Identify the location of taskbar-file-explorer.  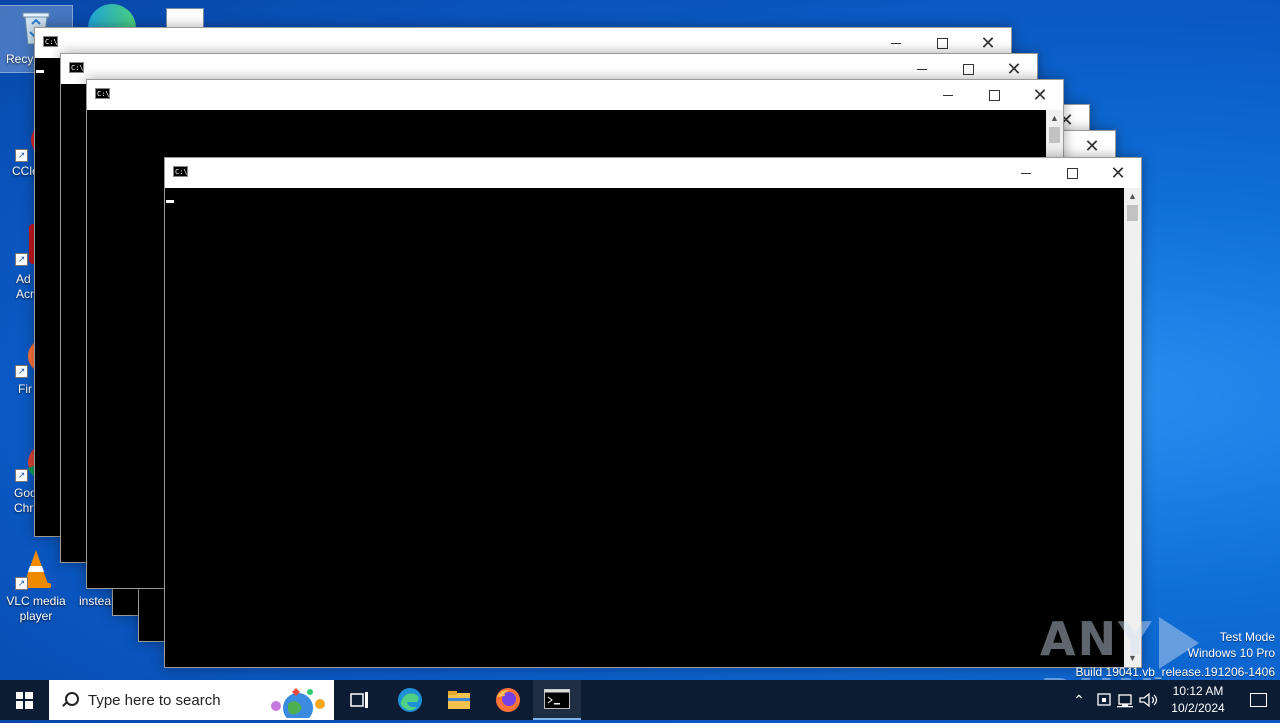
(459, 700).